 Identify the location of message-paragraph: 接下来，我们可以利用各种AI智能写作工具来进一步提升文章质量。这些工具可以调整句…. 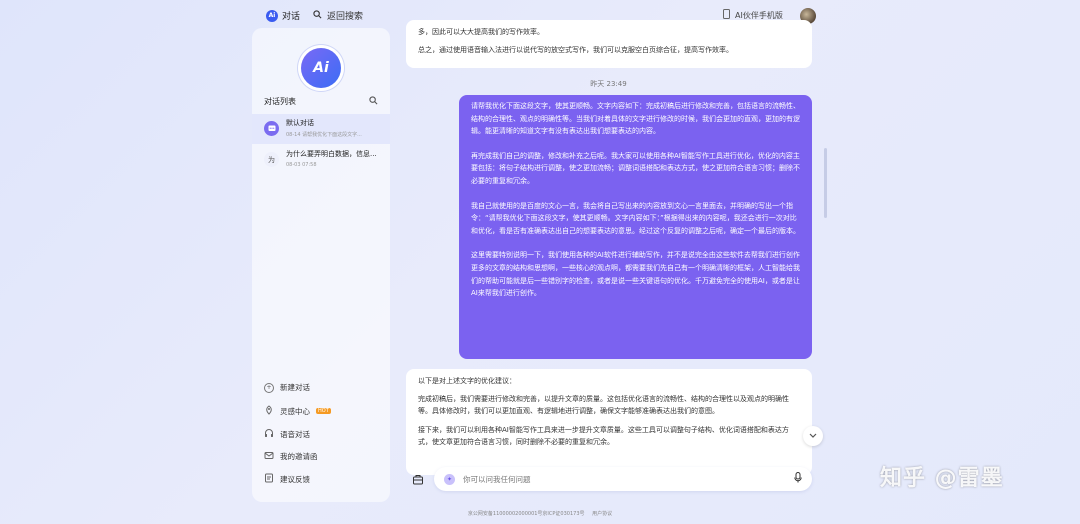
(603, 435).